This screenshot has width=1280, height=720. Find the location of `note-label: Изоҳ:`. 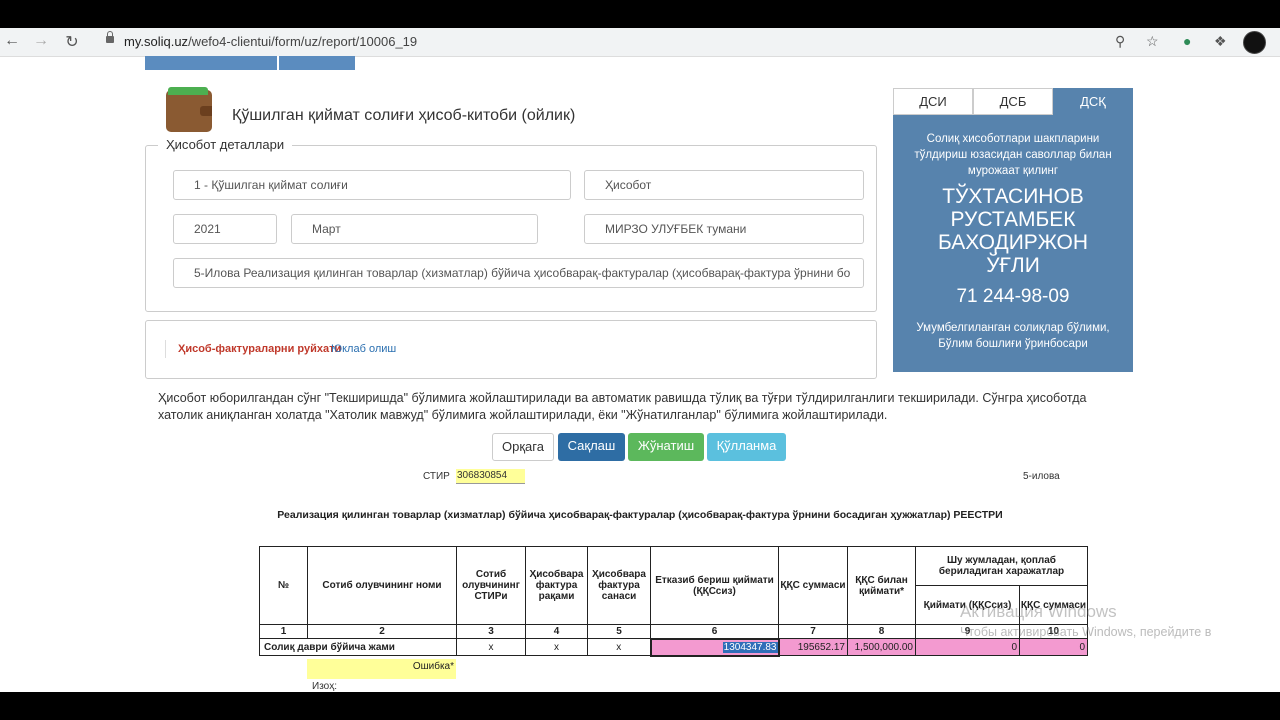

note-label: Изоҳ: is located at coordinates (324, 686).